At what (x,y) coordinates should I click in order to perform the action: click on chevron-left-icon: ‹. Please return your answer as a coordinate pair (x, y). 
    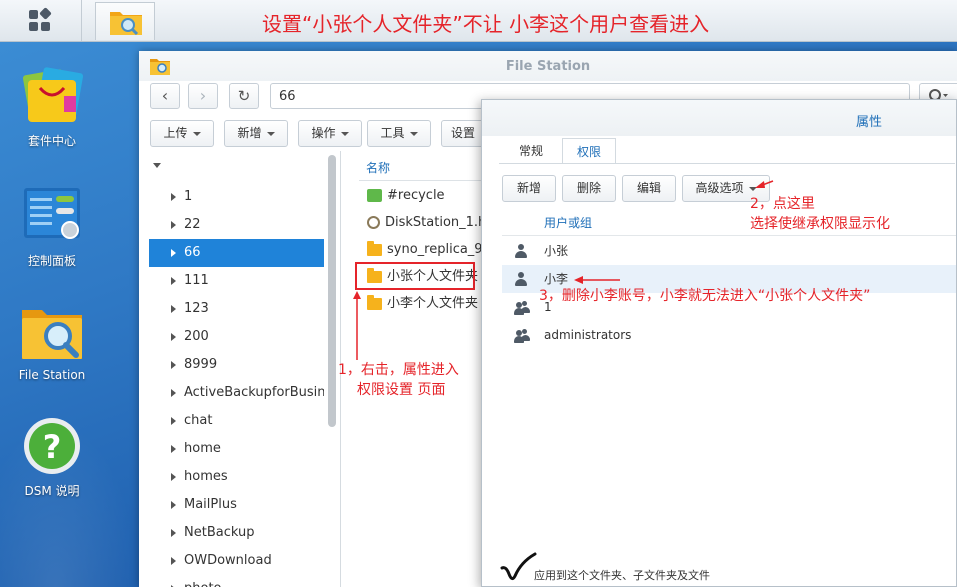
    Looking at the image, I should click on (165, 95).